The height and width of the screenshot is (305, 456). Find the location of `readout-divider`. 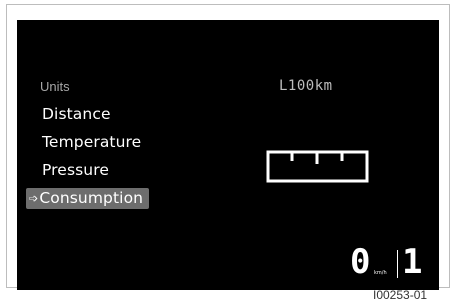

readout-divider is located at coordinates (397, 264).